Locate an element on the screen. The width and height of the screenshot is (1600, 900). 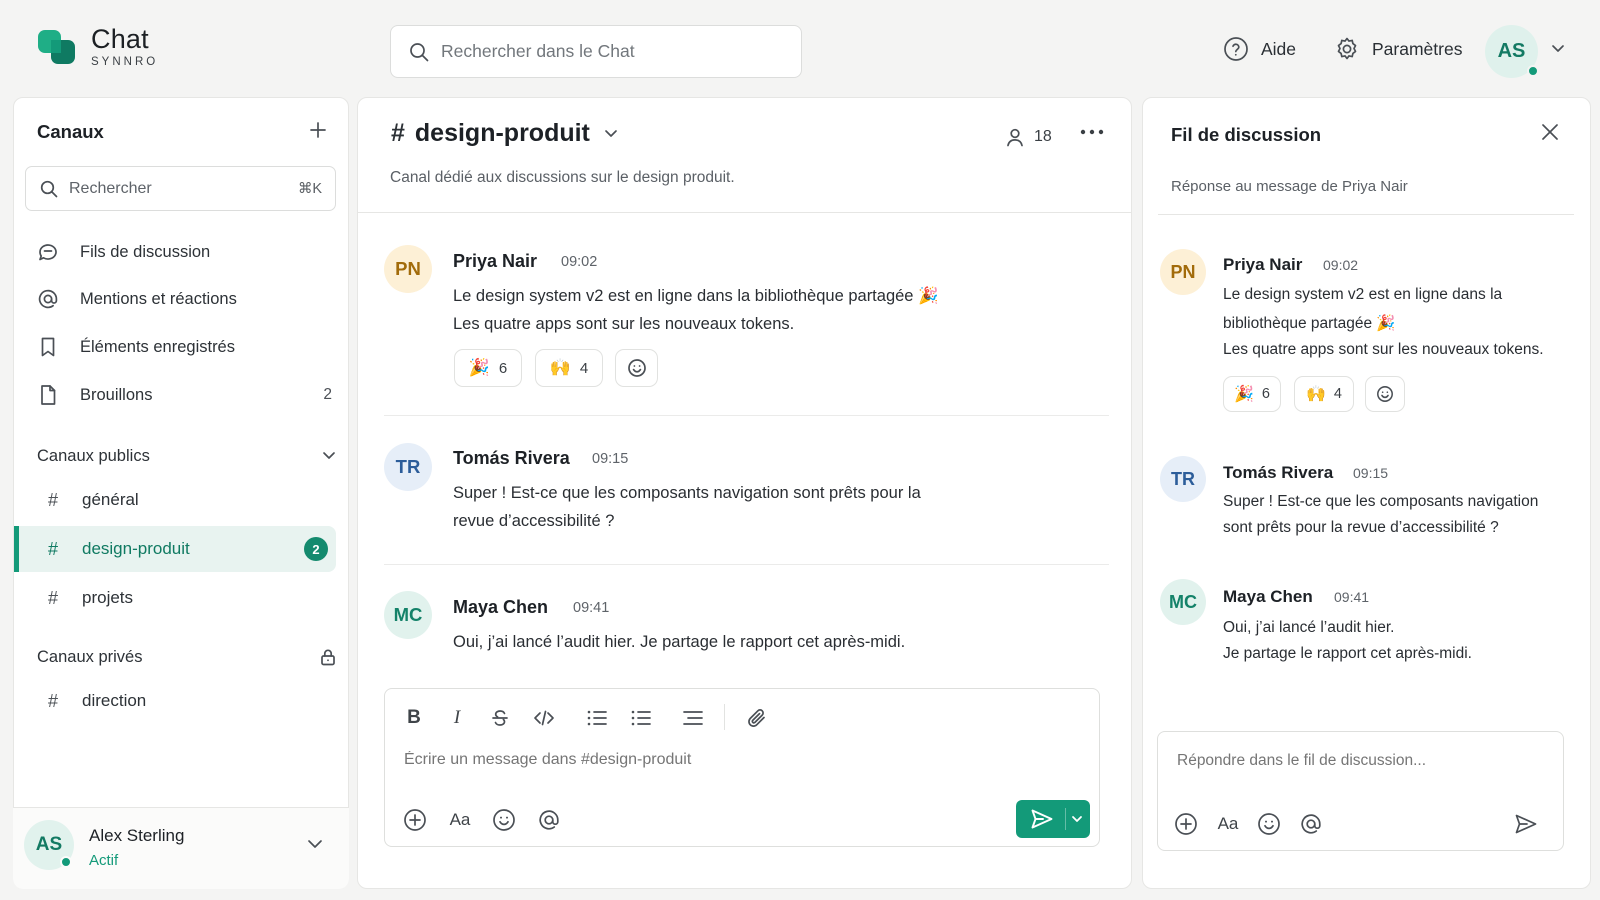
lock-icon is located at coordinates (328, 657).